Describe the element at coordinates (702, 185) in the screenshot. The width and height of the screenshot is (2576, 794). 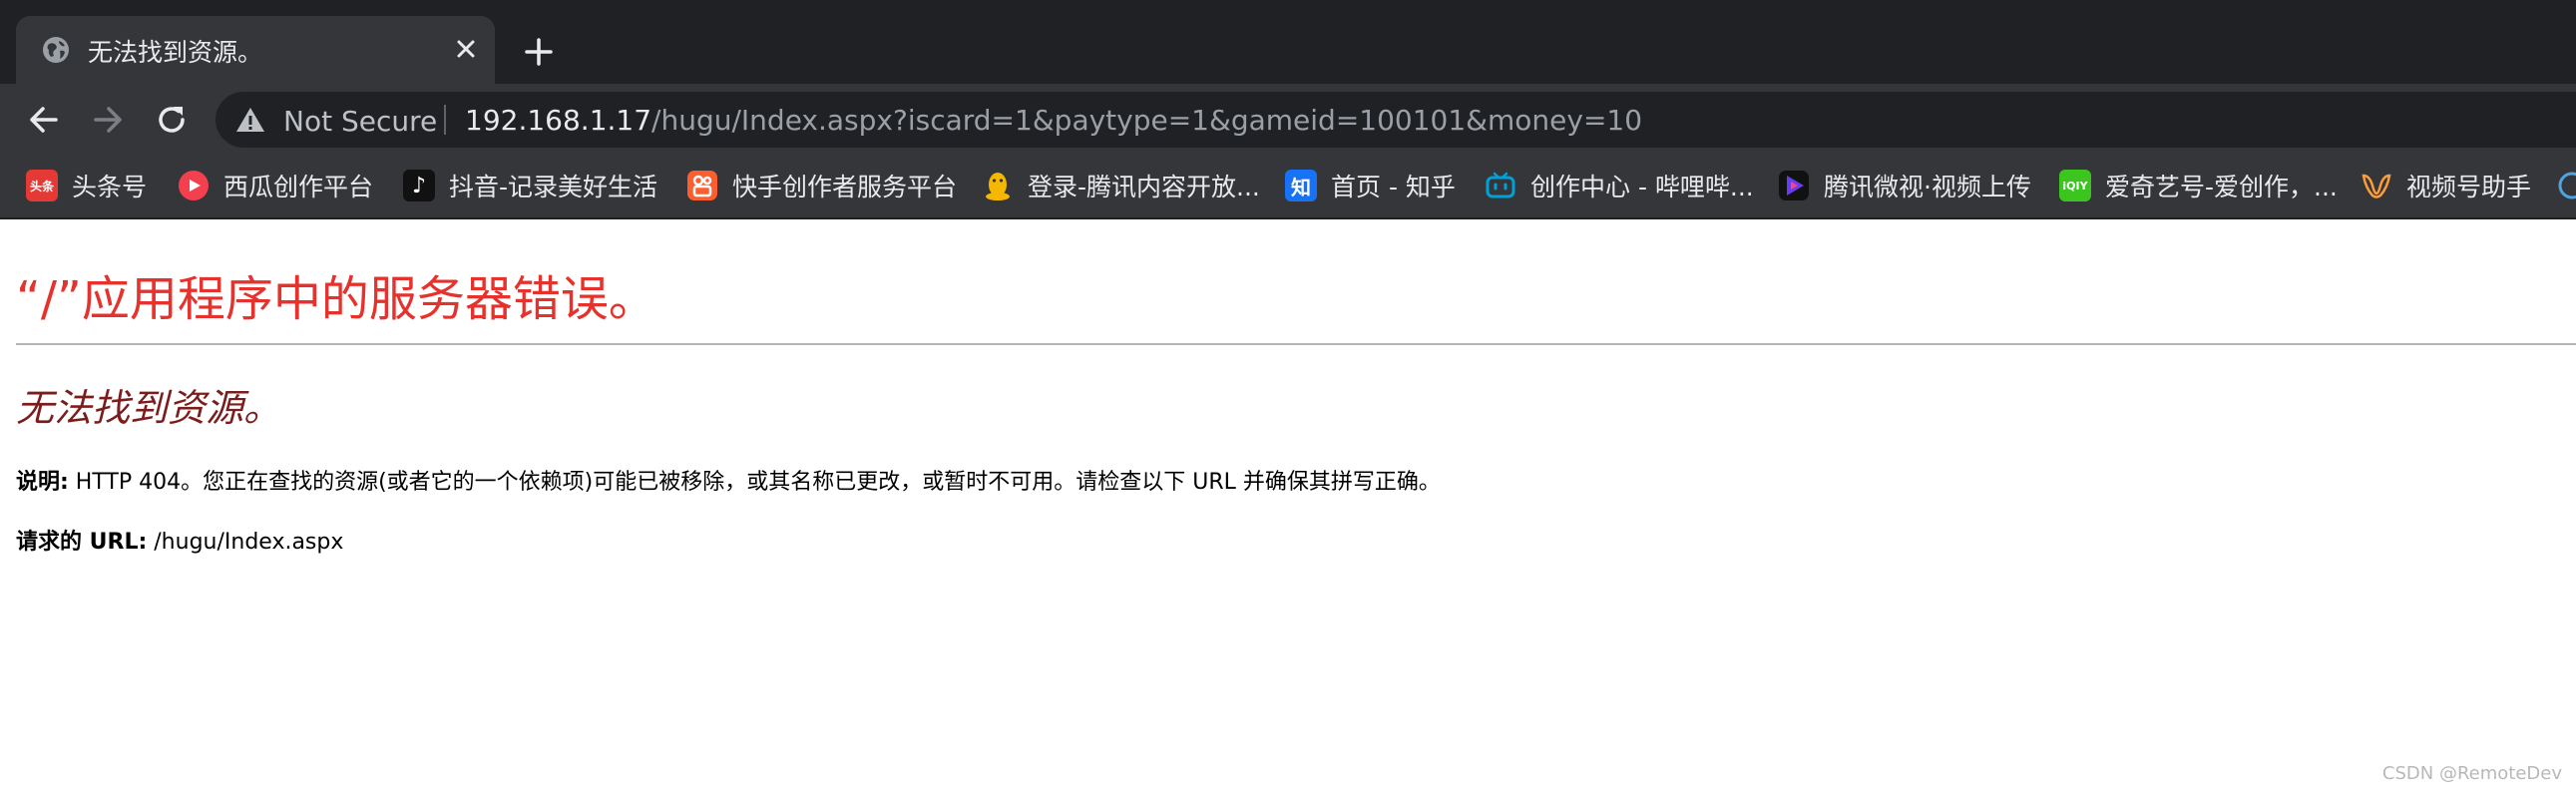
I see `kuaishou-icon` at that location.